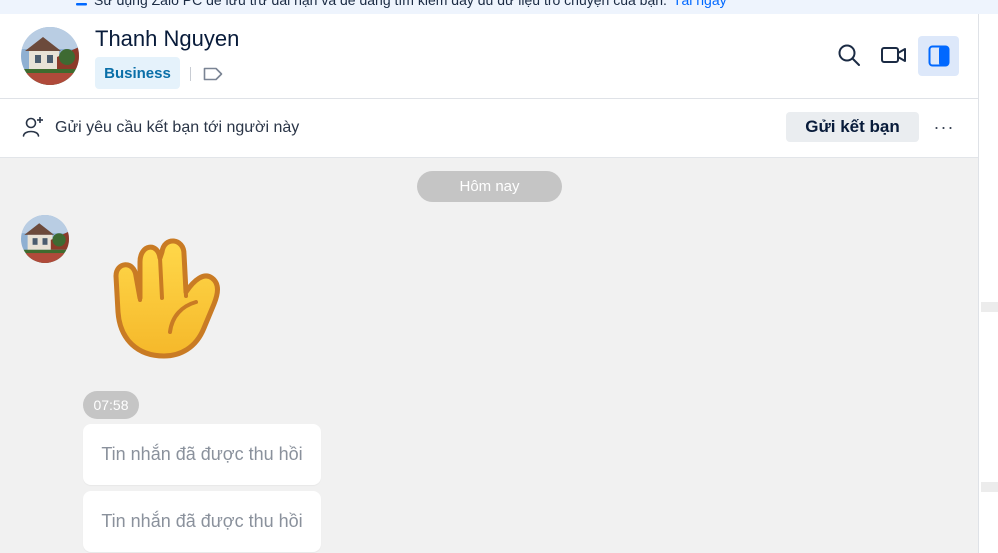 The height and width of the screenshot is (553, 998). Describe the element at coordinates (190, 74) in the screenshot. I see `divider` at that location.